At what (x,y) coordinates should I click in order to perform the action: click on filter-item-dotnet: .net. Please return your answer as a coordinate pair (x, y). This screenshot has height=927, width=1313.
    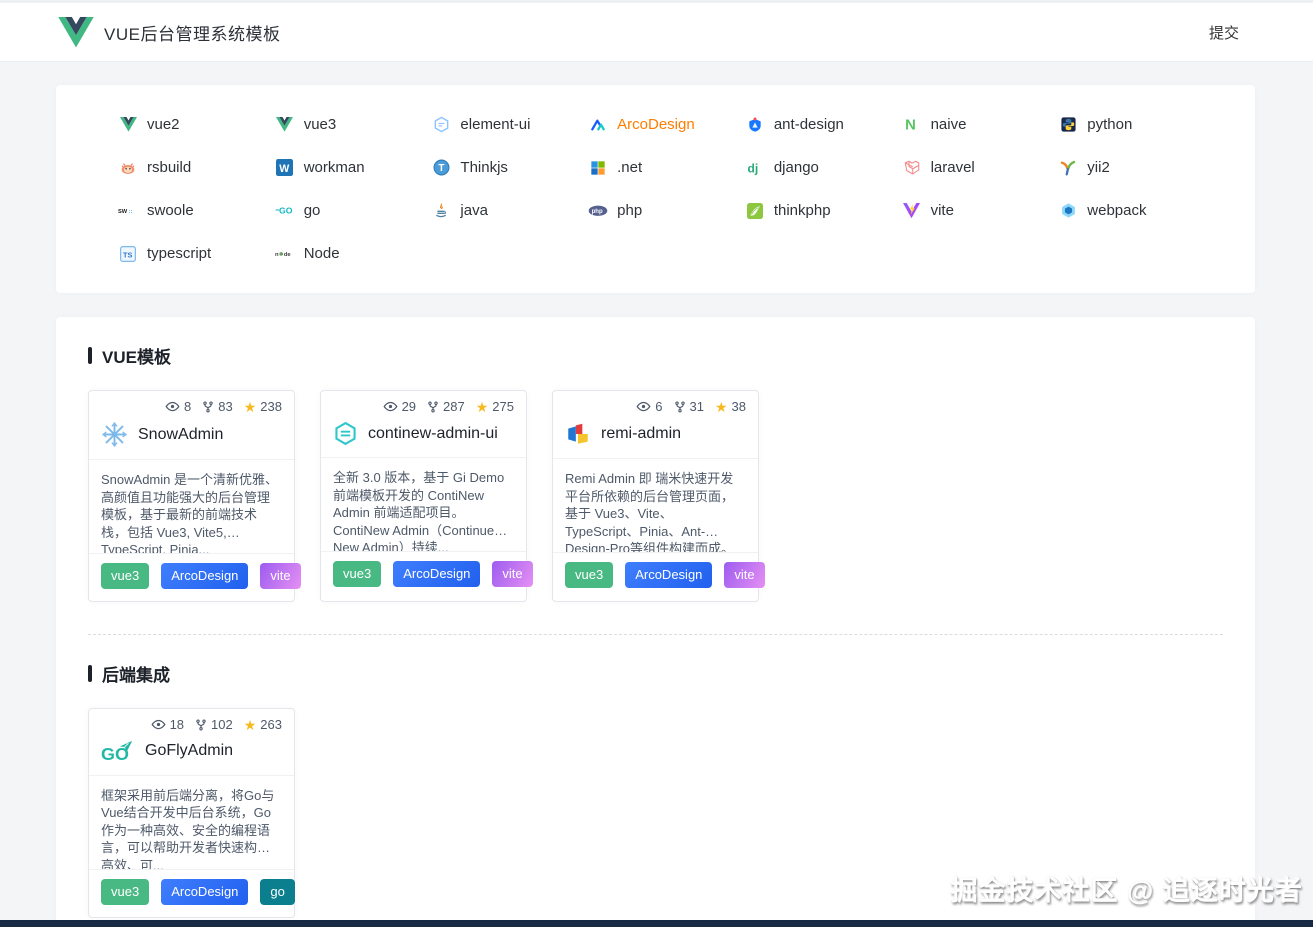
    Looking at the image, I should click on (666, 168).